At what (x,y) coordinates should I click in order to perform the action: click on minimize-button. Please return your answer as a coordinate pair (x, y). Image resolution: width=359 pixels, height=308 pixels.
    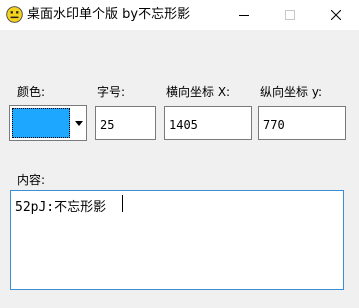
    Looking at the image, I should click on (244, 15).